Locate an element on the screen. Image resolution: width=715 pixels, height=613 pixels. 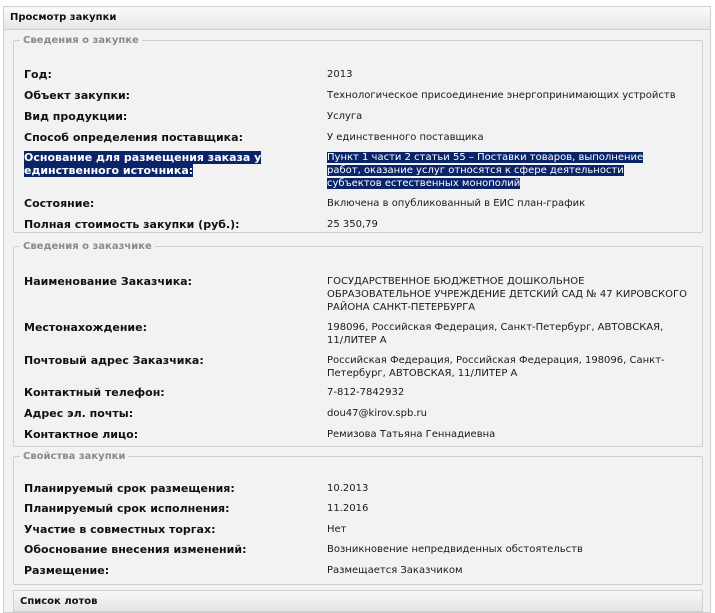
execution-term-label: Планируемый срок исполнения: is located at coordinates (127, 508).